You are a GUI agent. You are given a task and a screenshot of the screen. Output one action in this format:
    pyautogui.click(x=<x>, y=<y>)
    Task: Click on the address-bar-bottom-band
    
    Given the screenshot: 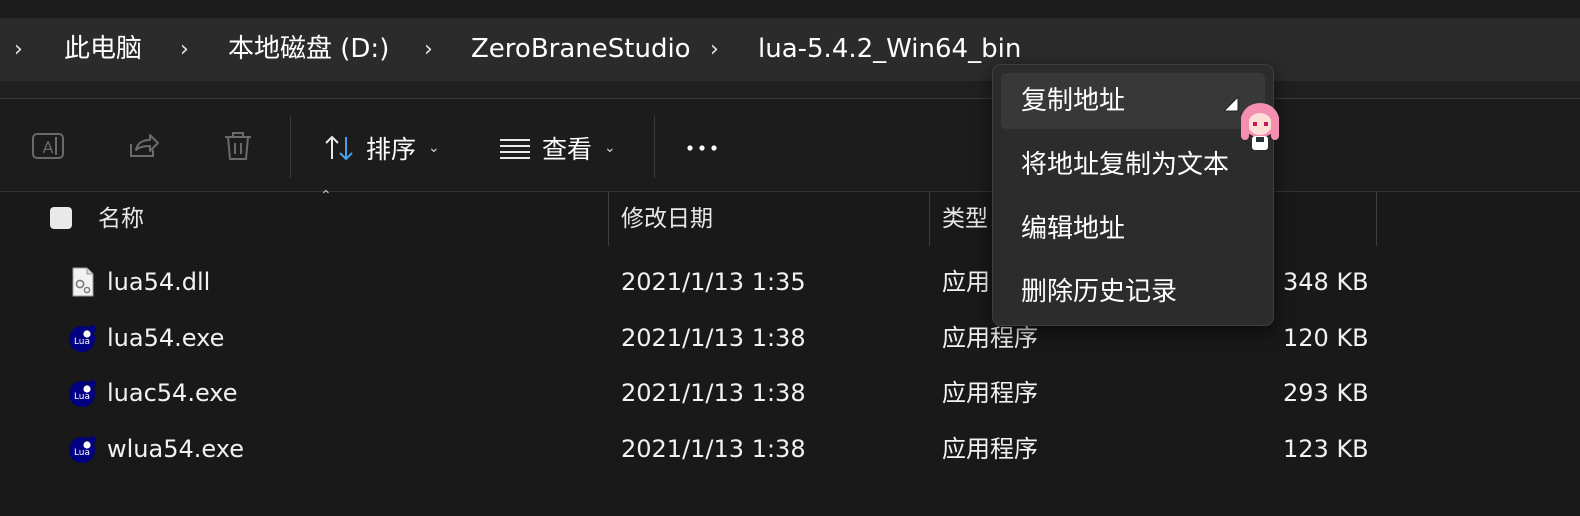 What is the action you would take?
    pyautogui.click(x=790, y=90)
    